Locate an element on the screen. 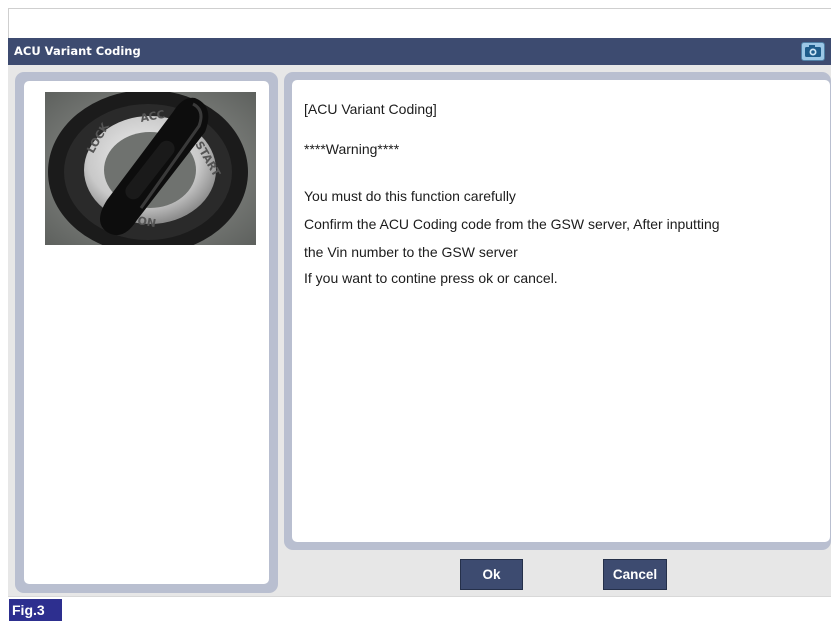 This screenshot has height=630, width=831. message-title: [ACU Variant Coding] is located at coordinates (370, 109).